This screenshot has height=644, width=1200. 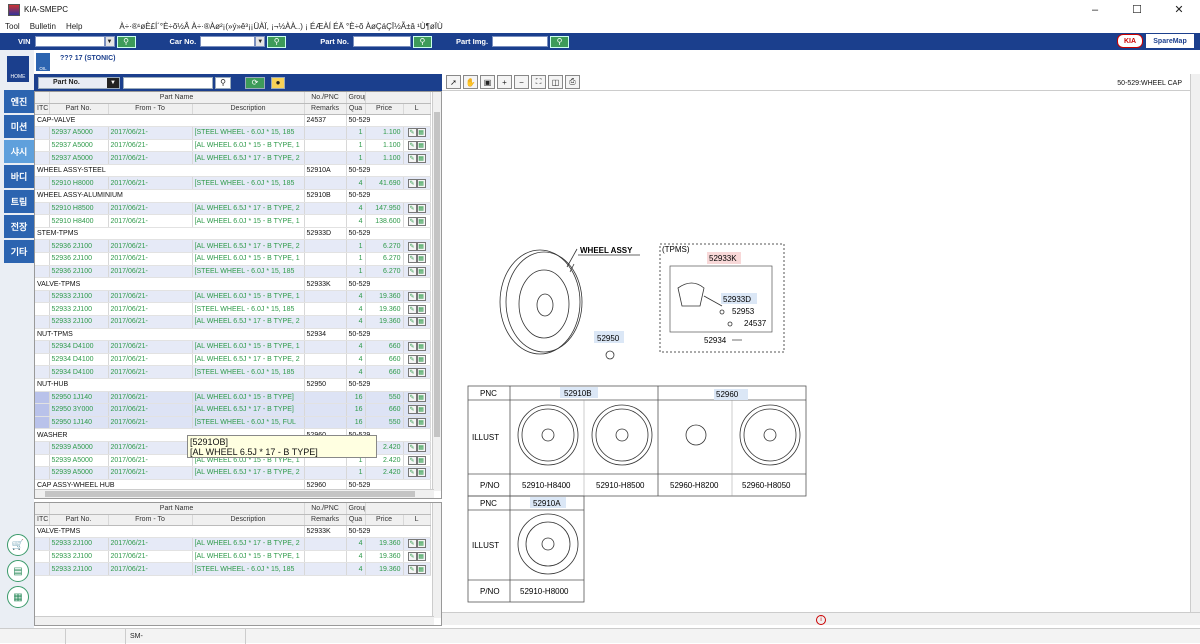 I want to click on parts-horizontal-thumb, so click(x=230, y=494).